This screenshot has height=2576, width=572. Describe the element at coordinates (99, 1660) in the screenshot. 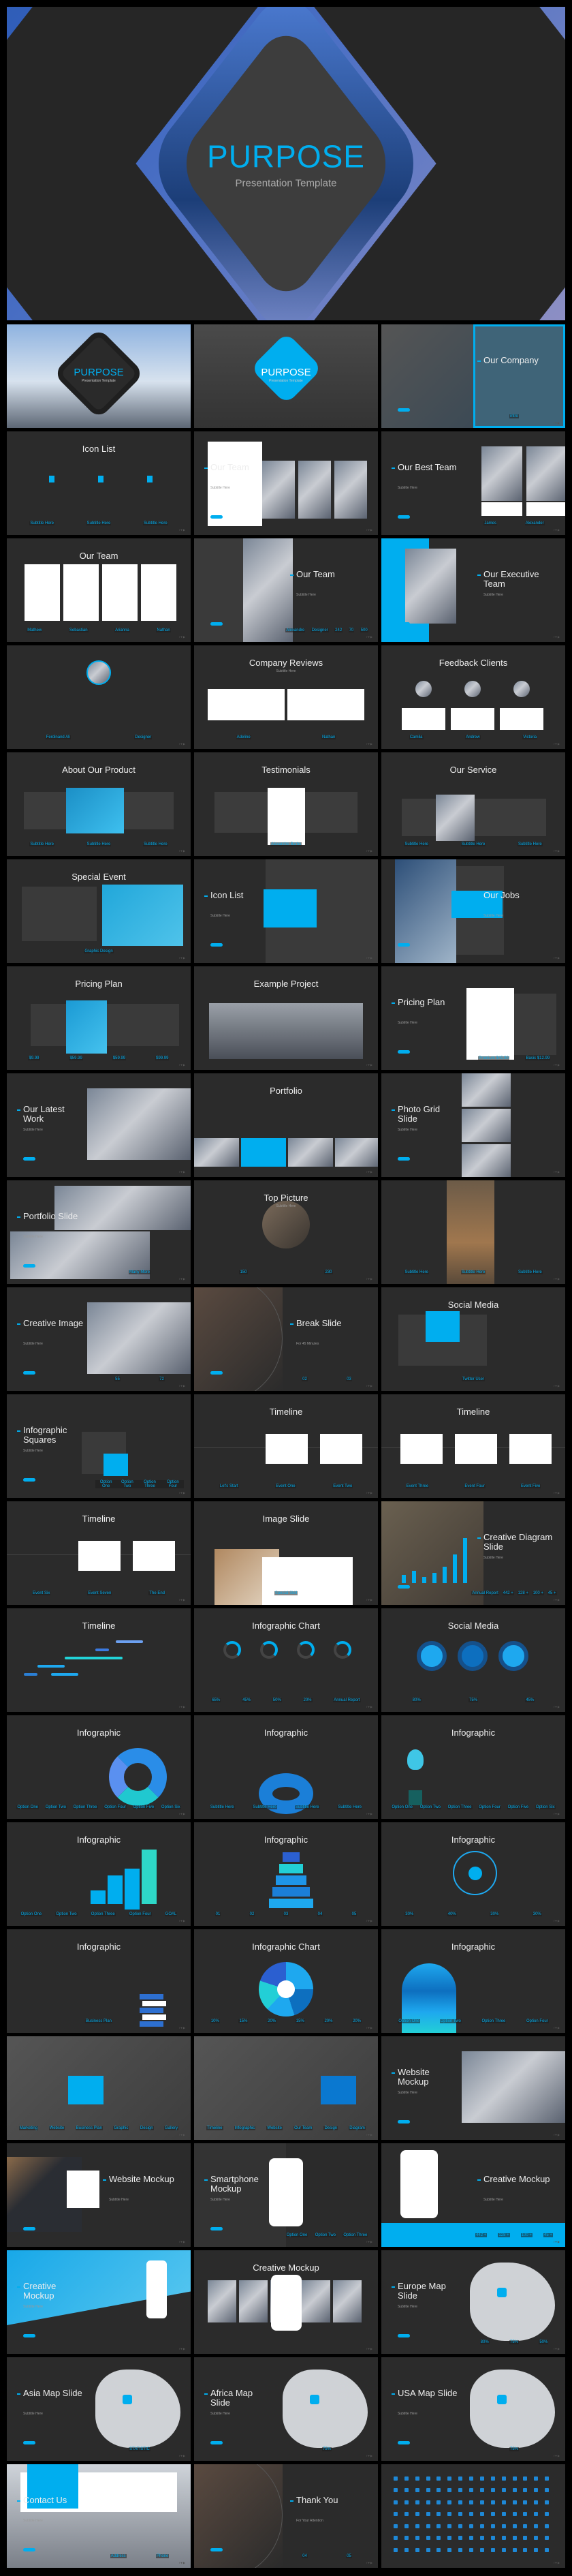

I see `slide-thumbnail: Timeline f ♥ ▶` at that location.